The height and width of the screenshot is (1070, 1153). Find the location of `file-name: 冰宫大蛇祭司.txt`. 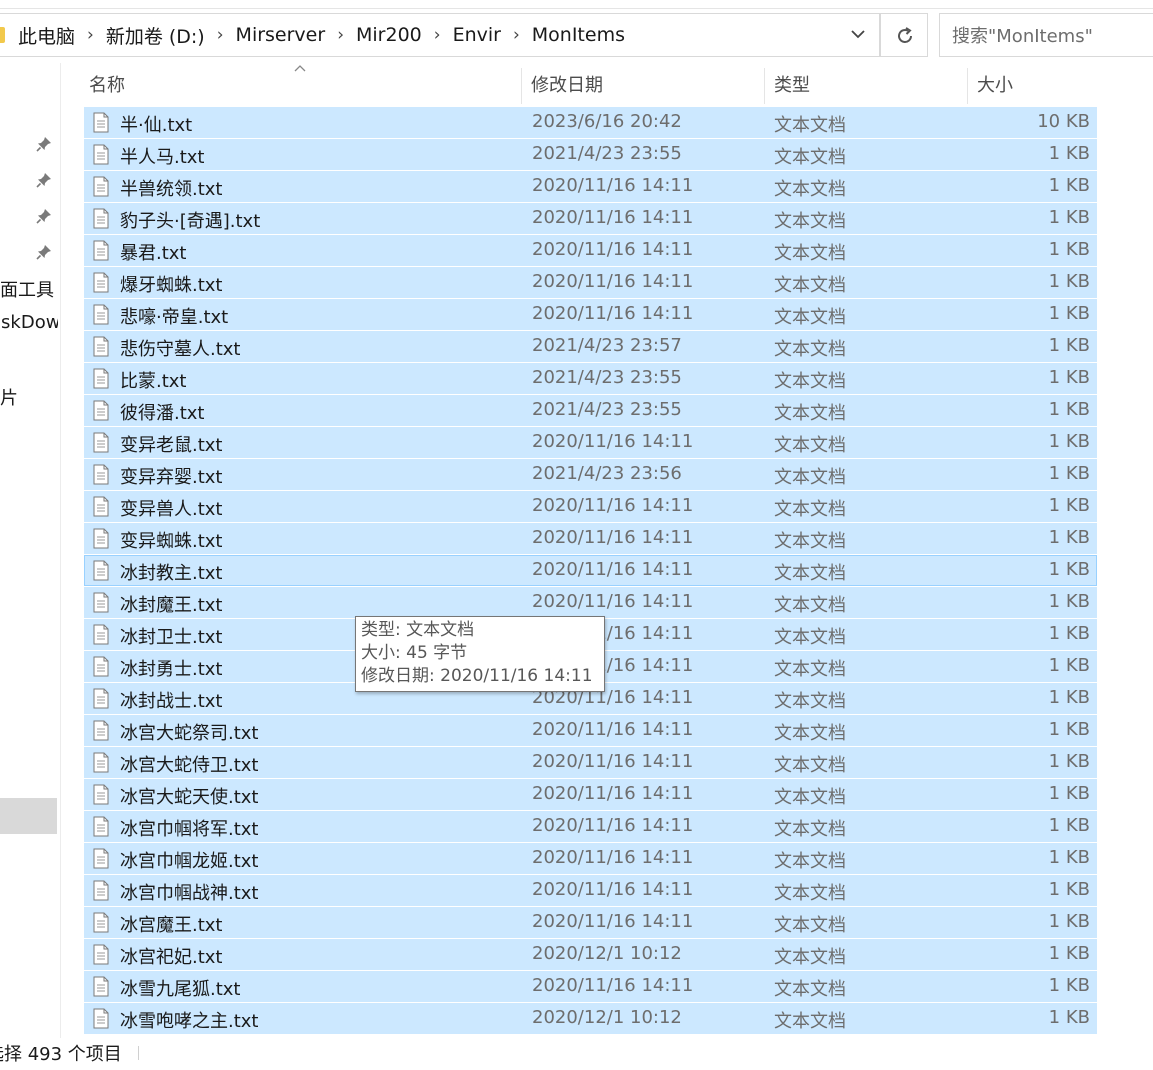

file-name: 冰宫大蛇祭司.txt is located at coordinates (189, 732).